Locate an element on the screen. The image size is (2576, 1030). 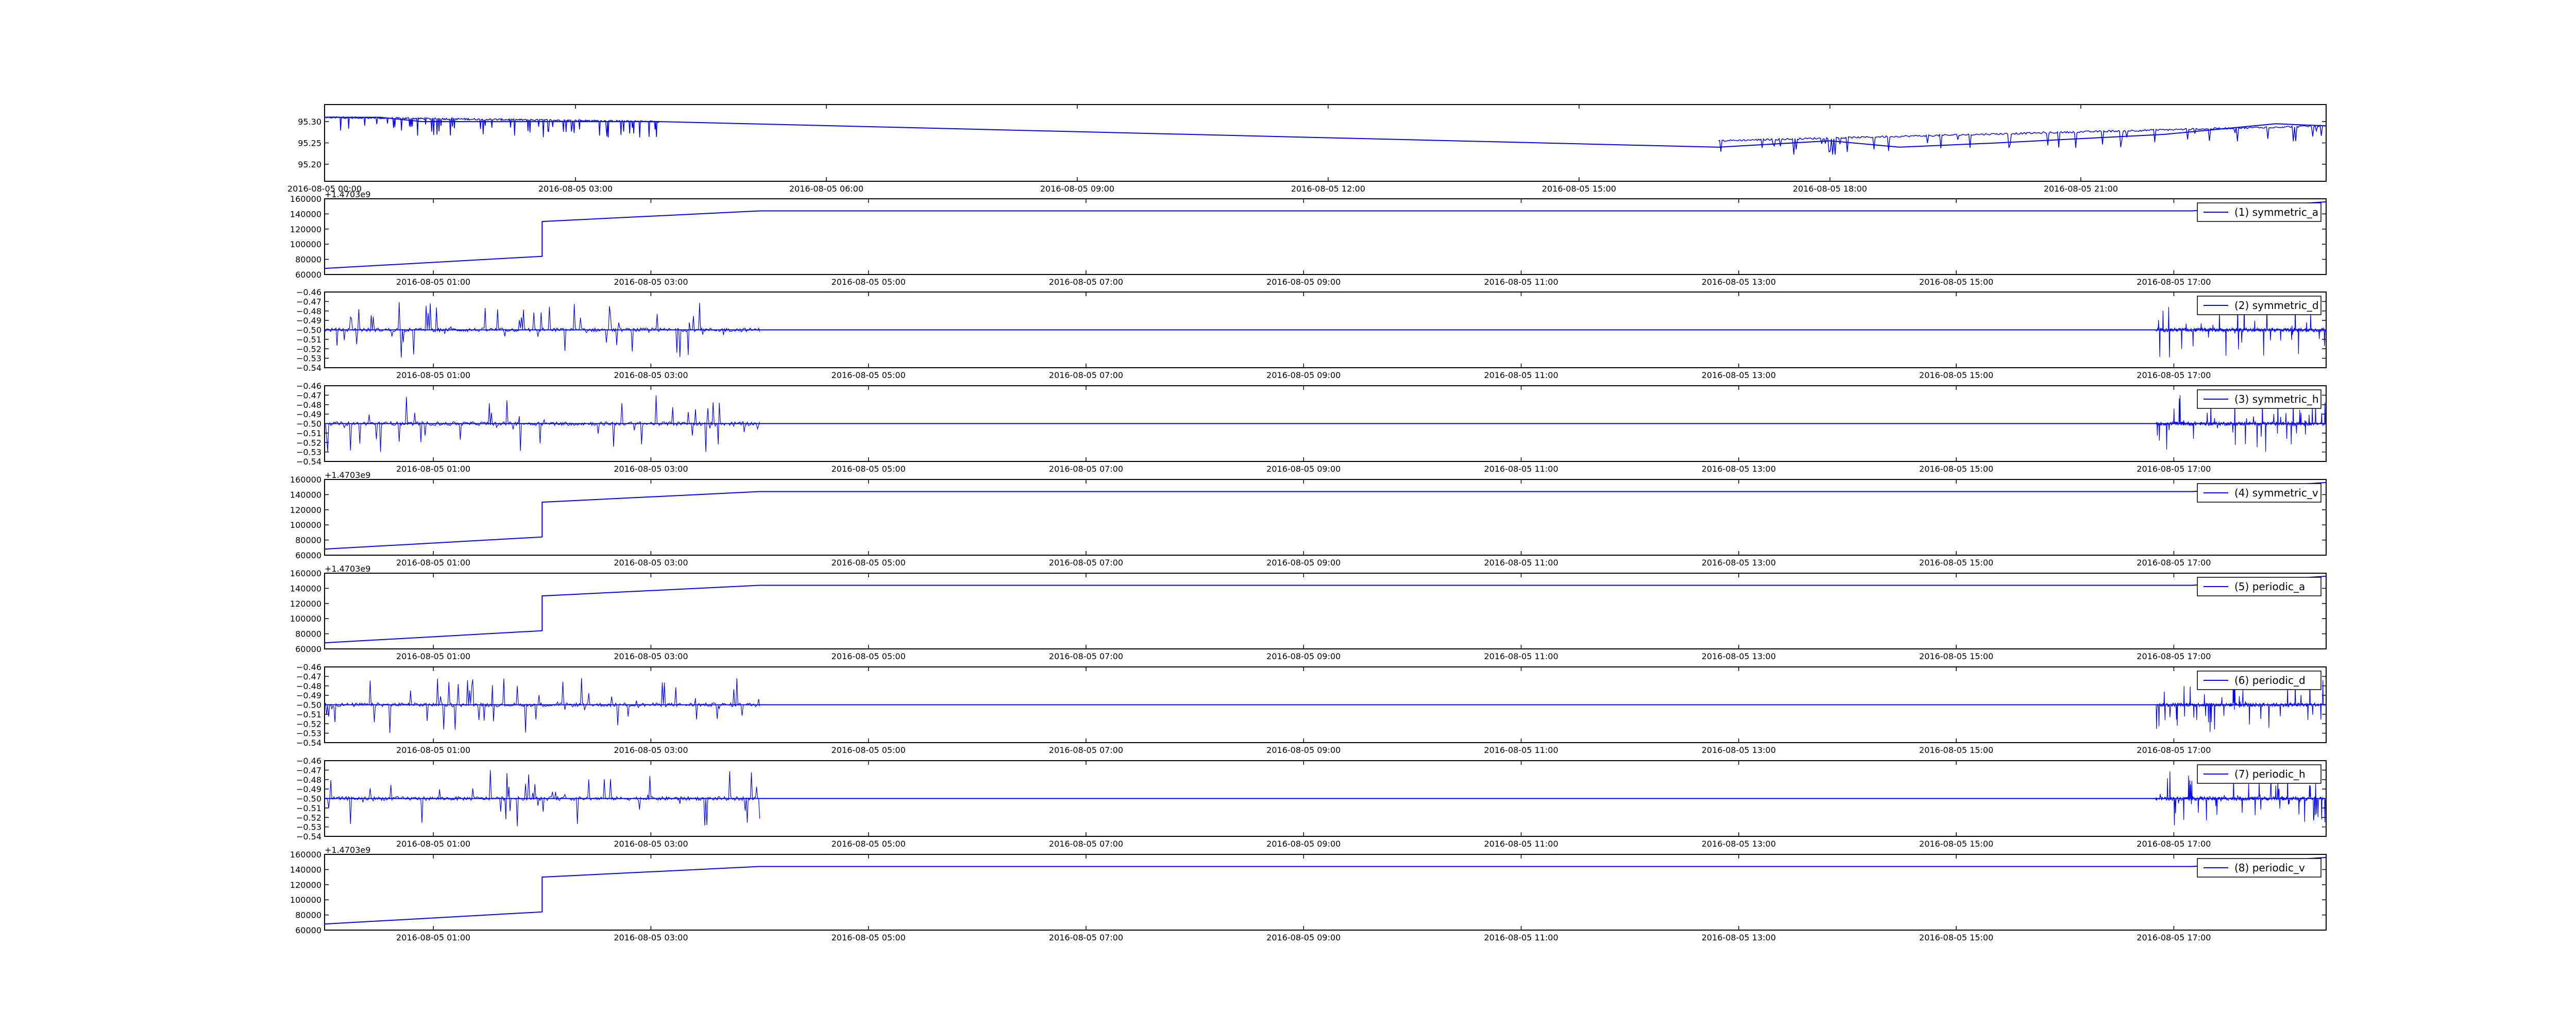
legend: (2) symmetric_d is located at coordinates (2259, 305).